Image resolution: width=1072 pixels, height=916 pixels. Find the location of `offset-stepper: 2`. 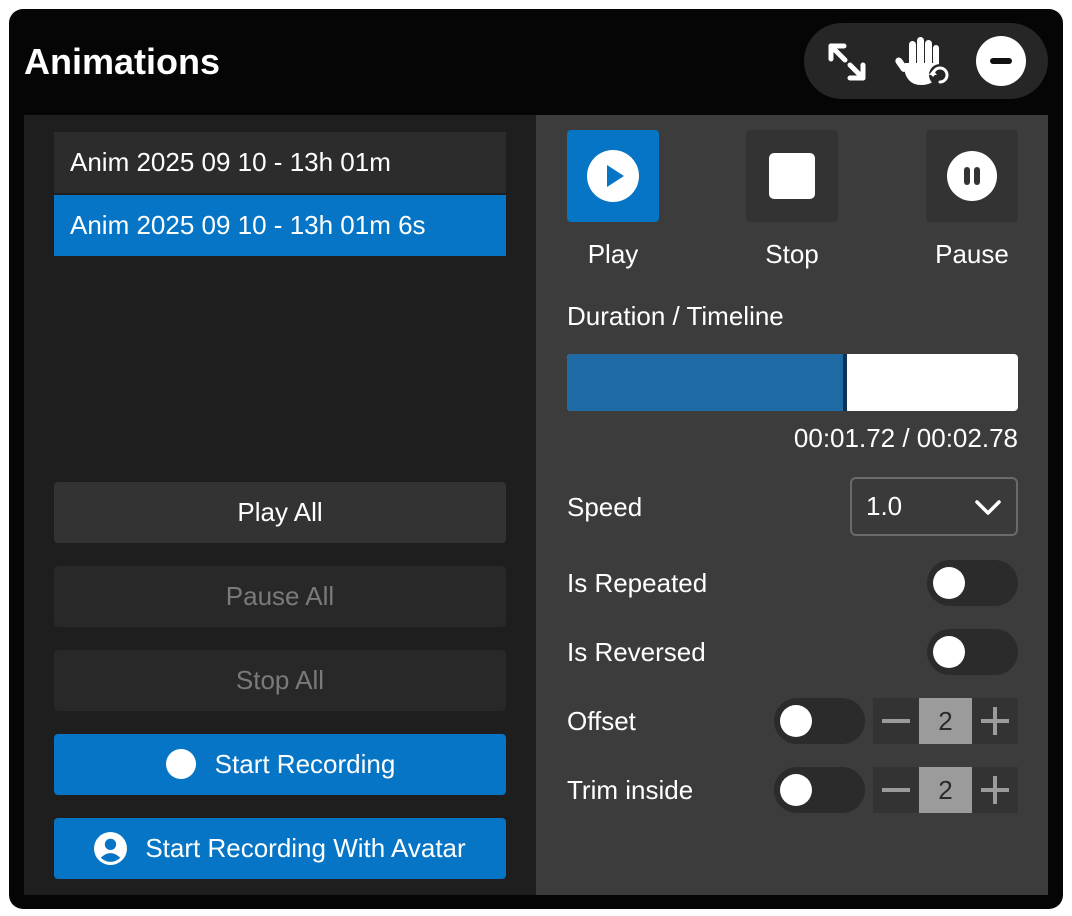

offset-stepper: 2 is located at coordinates (945, 721).